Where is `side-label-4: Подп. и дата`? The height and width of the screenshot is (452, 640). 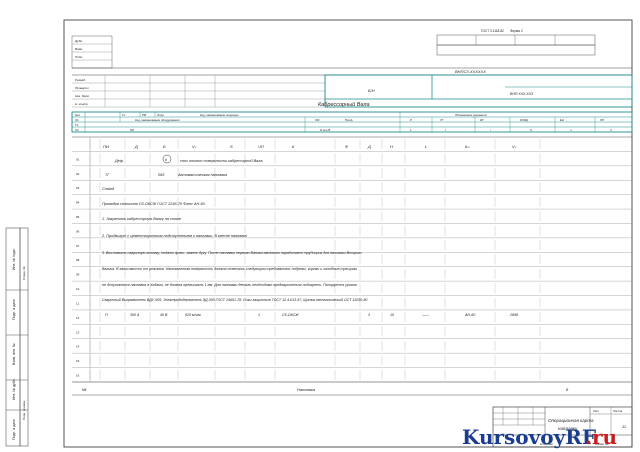 side-label-4: Подп. и дата is located at coordinates (14, 429).